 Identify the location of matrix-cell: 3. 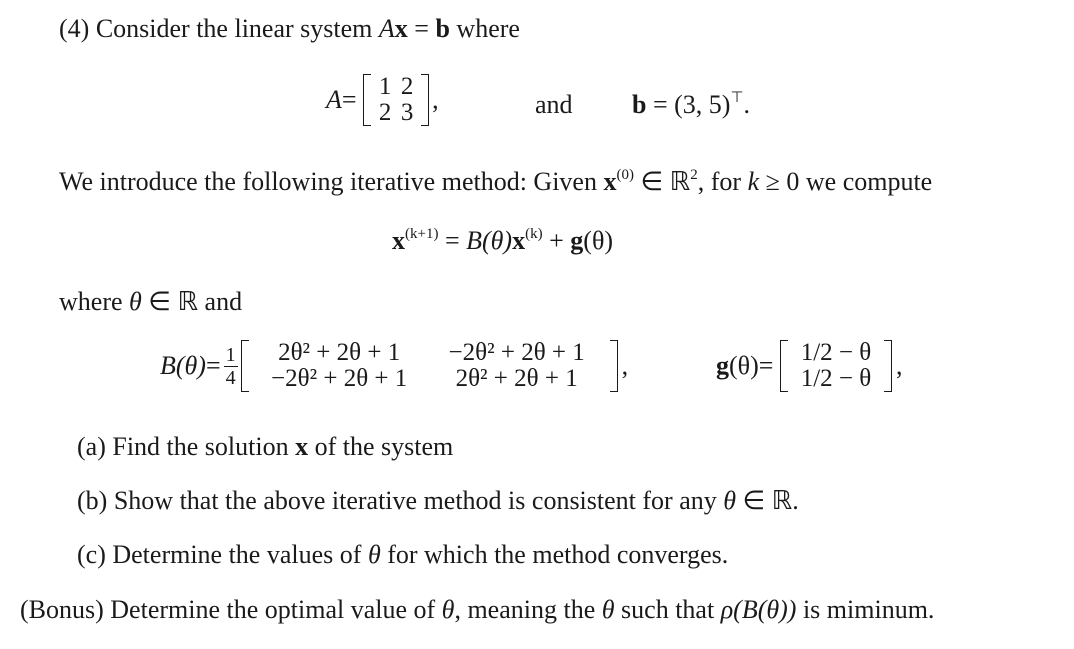
(407, 112).